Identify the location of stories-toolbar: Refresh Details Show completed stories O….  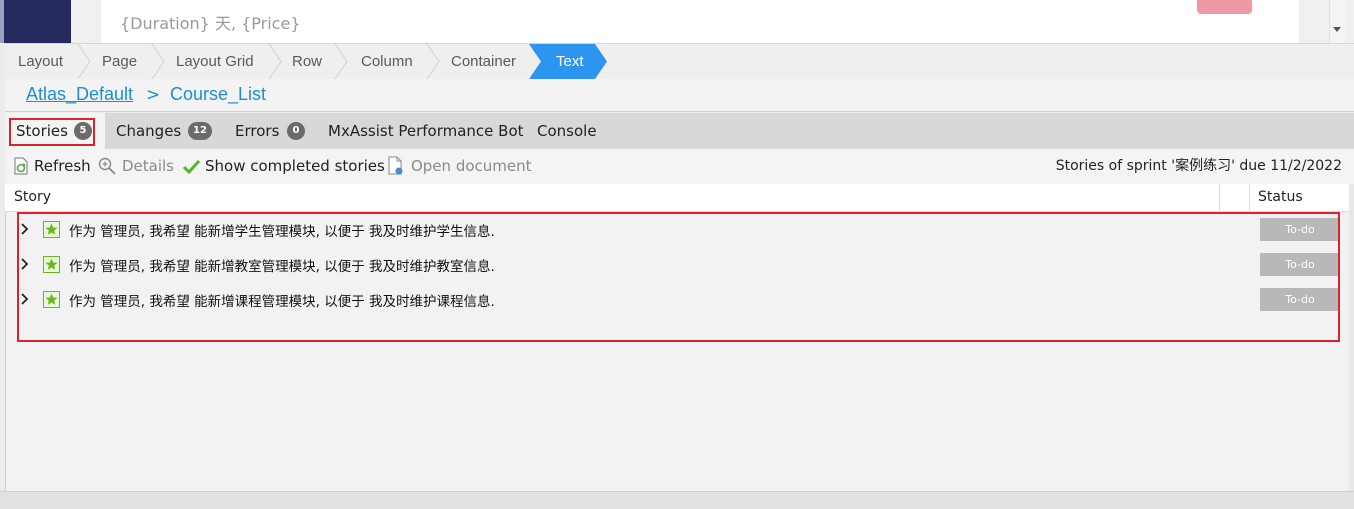
(679, 166).